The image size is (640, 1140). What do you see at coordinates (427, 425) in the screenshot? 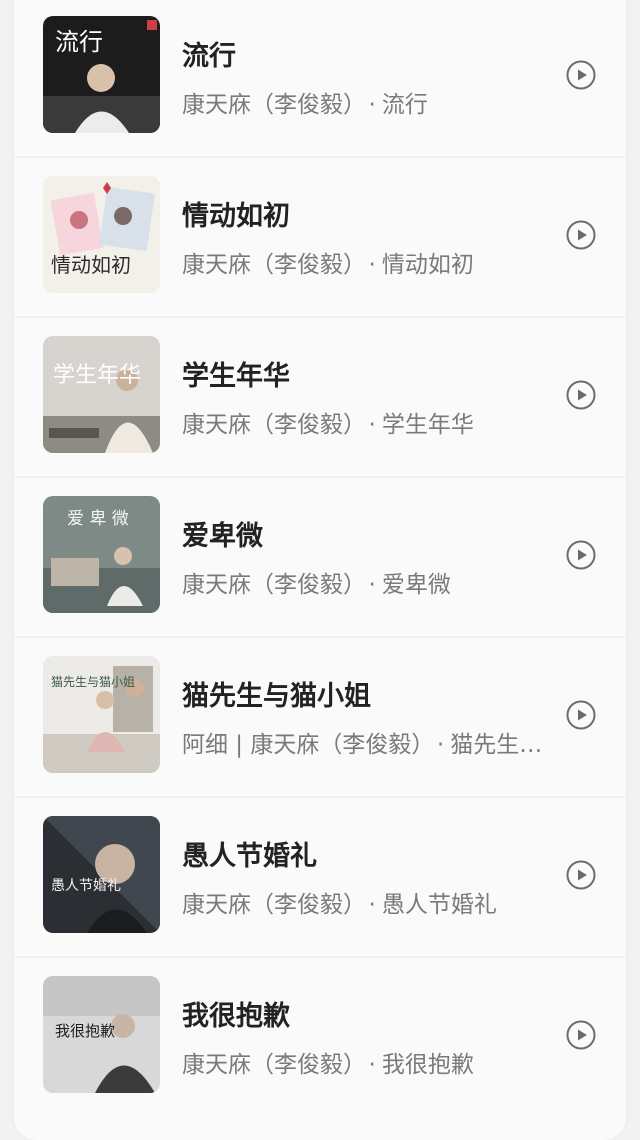
I see `album-name: 学生年华` at bounding box center [427, 425].